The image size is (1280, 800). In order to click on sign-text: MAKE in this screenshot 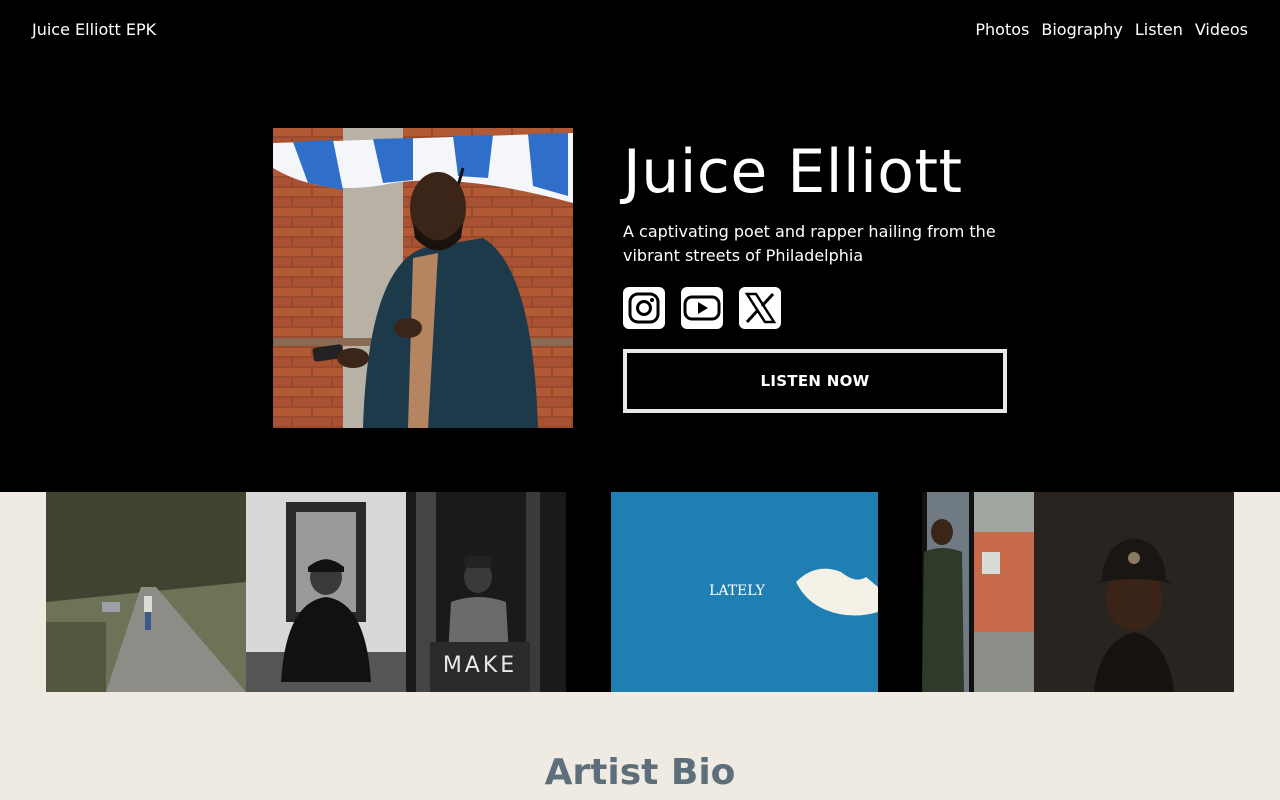, I will do `click(480, 665)`.